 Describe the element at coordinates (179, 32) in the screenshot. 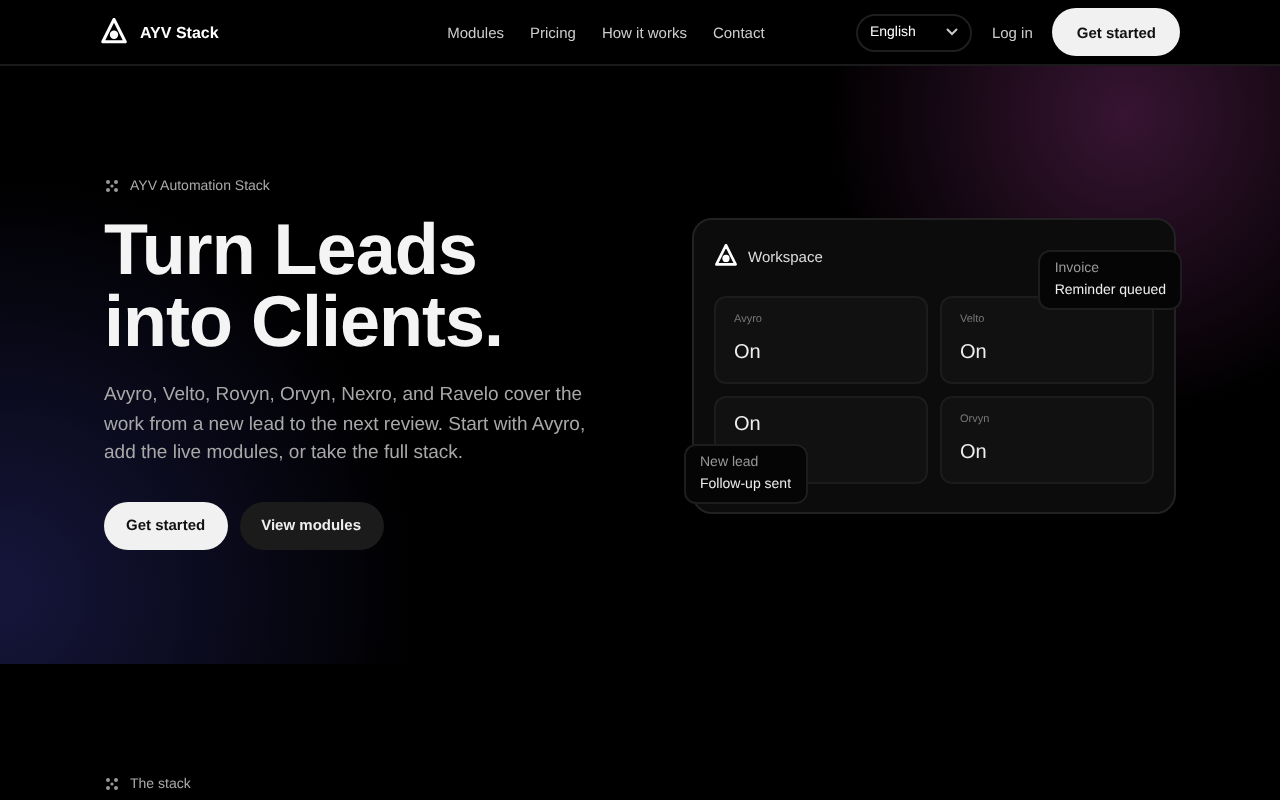

I see `brand-name: AYV Stack` at that location.